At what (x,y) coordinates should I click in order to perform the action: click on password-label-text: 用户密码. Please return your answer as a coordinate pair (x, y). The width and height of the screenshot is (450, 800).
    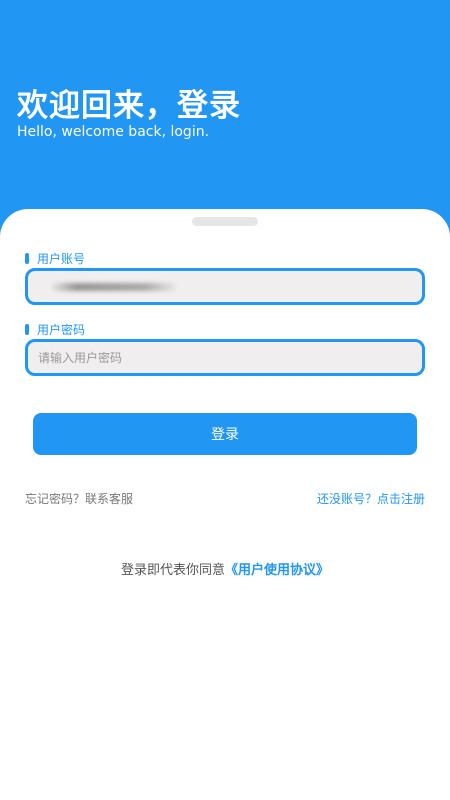
    Looking at the image, I should click on (61, 330).